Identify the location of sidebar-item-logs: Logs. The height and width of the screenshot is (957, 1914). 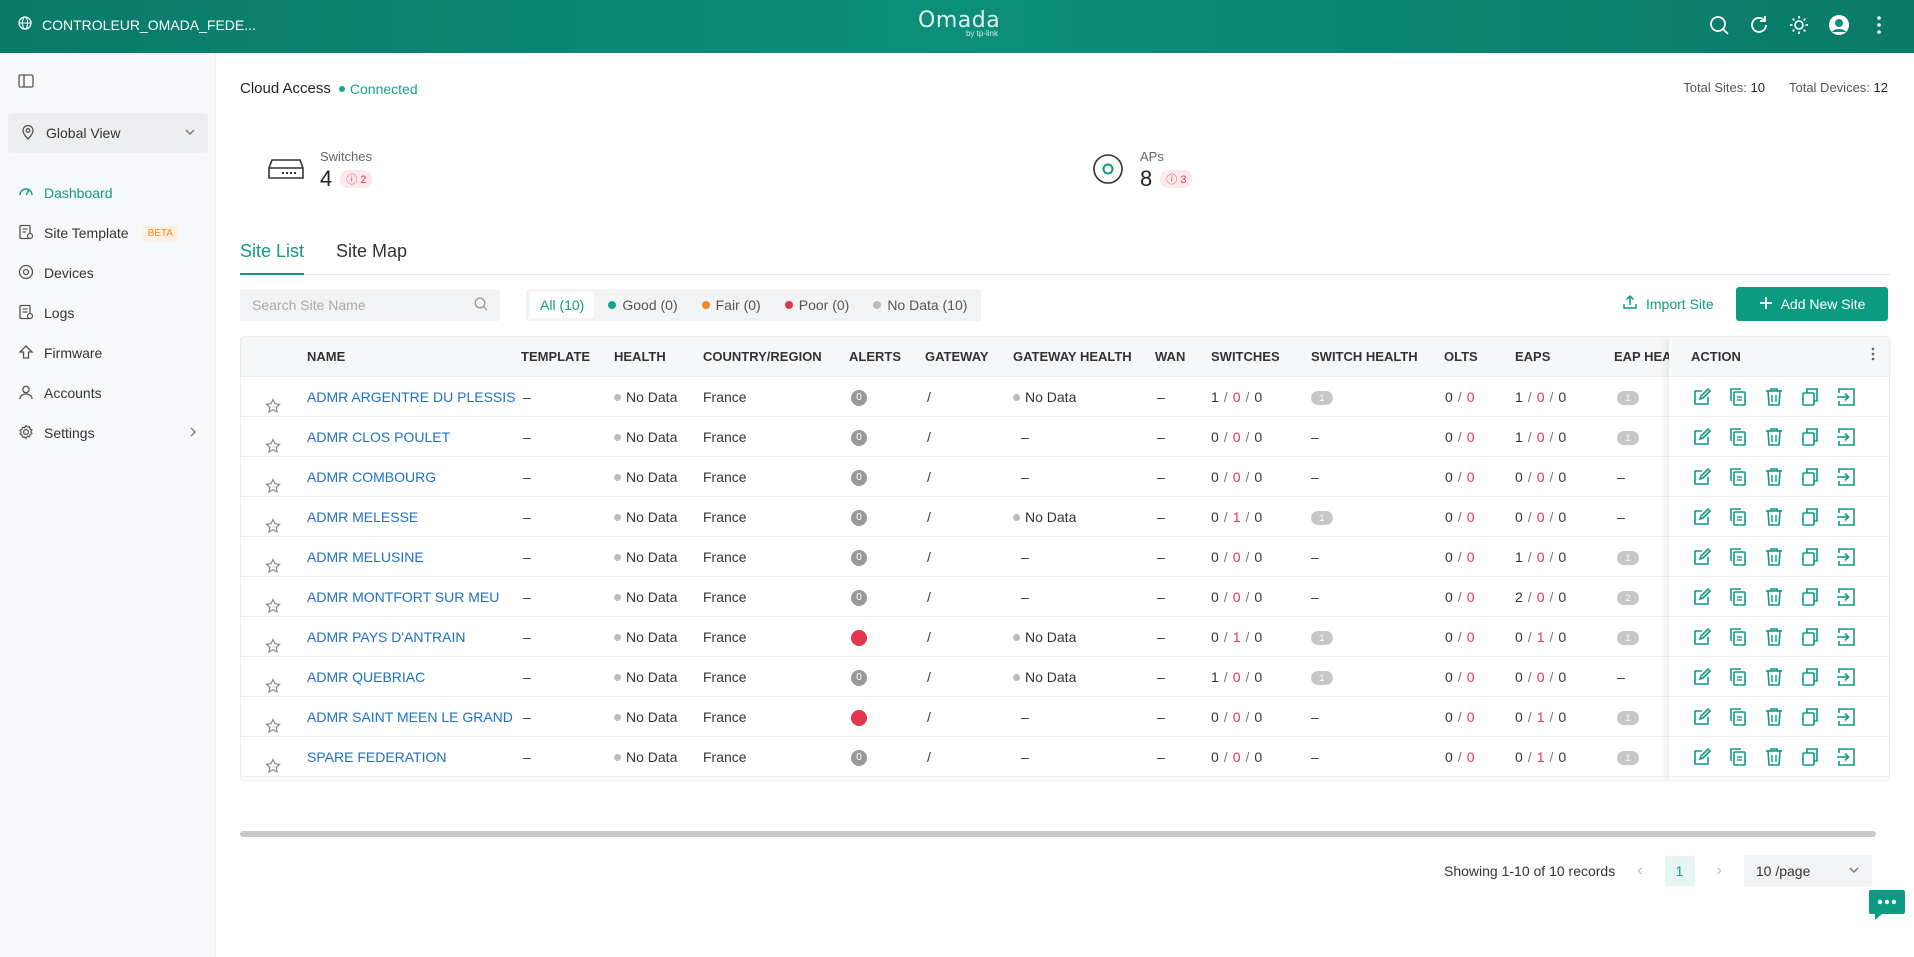
(108, 313).